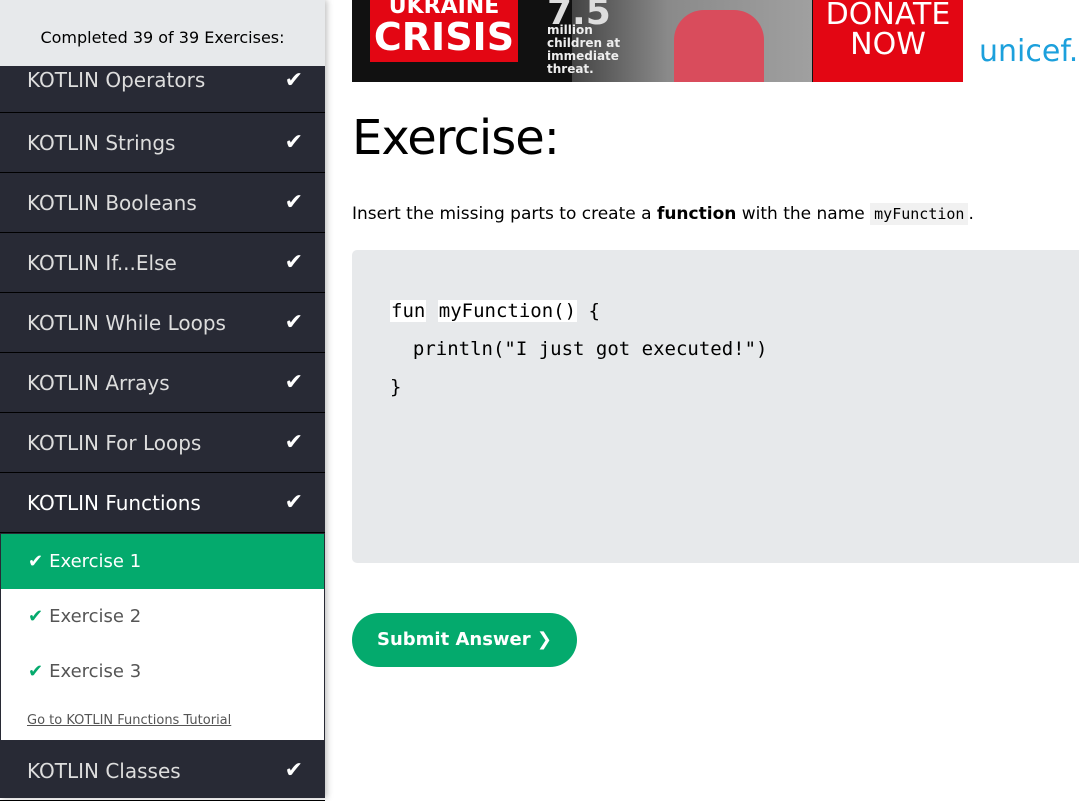  I want to click on sidebar-item-arrays: KOTLIN Arrays ✔, so click(162, 383).